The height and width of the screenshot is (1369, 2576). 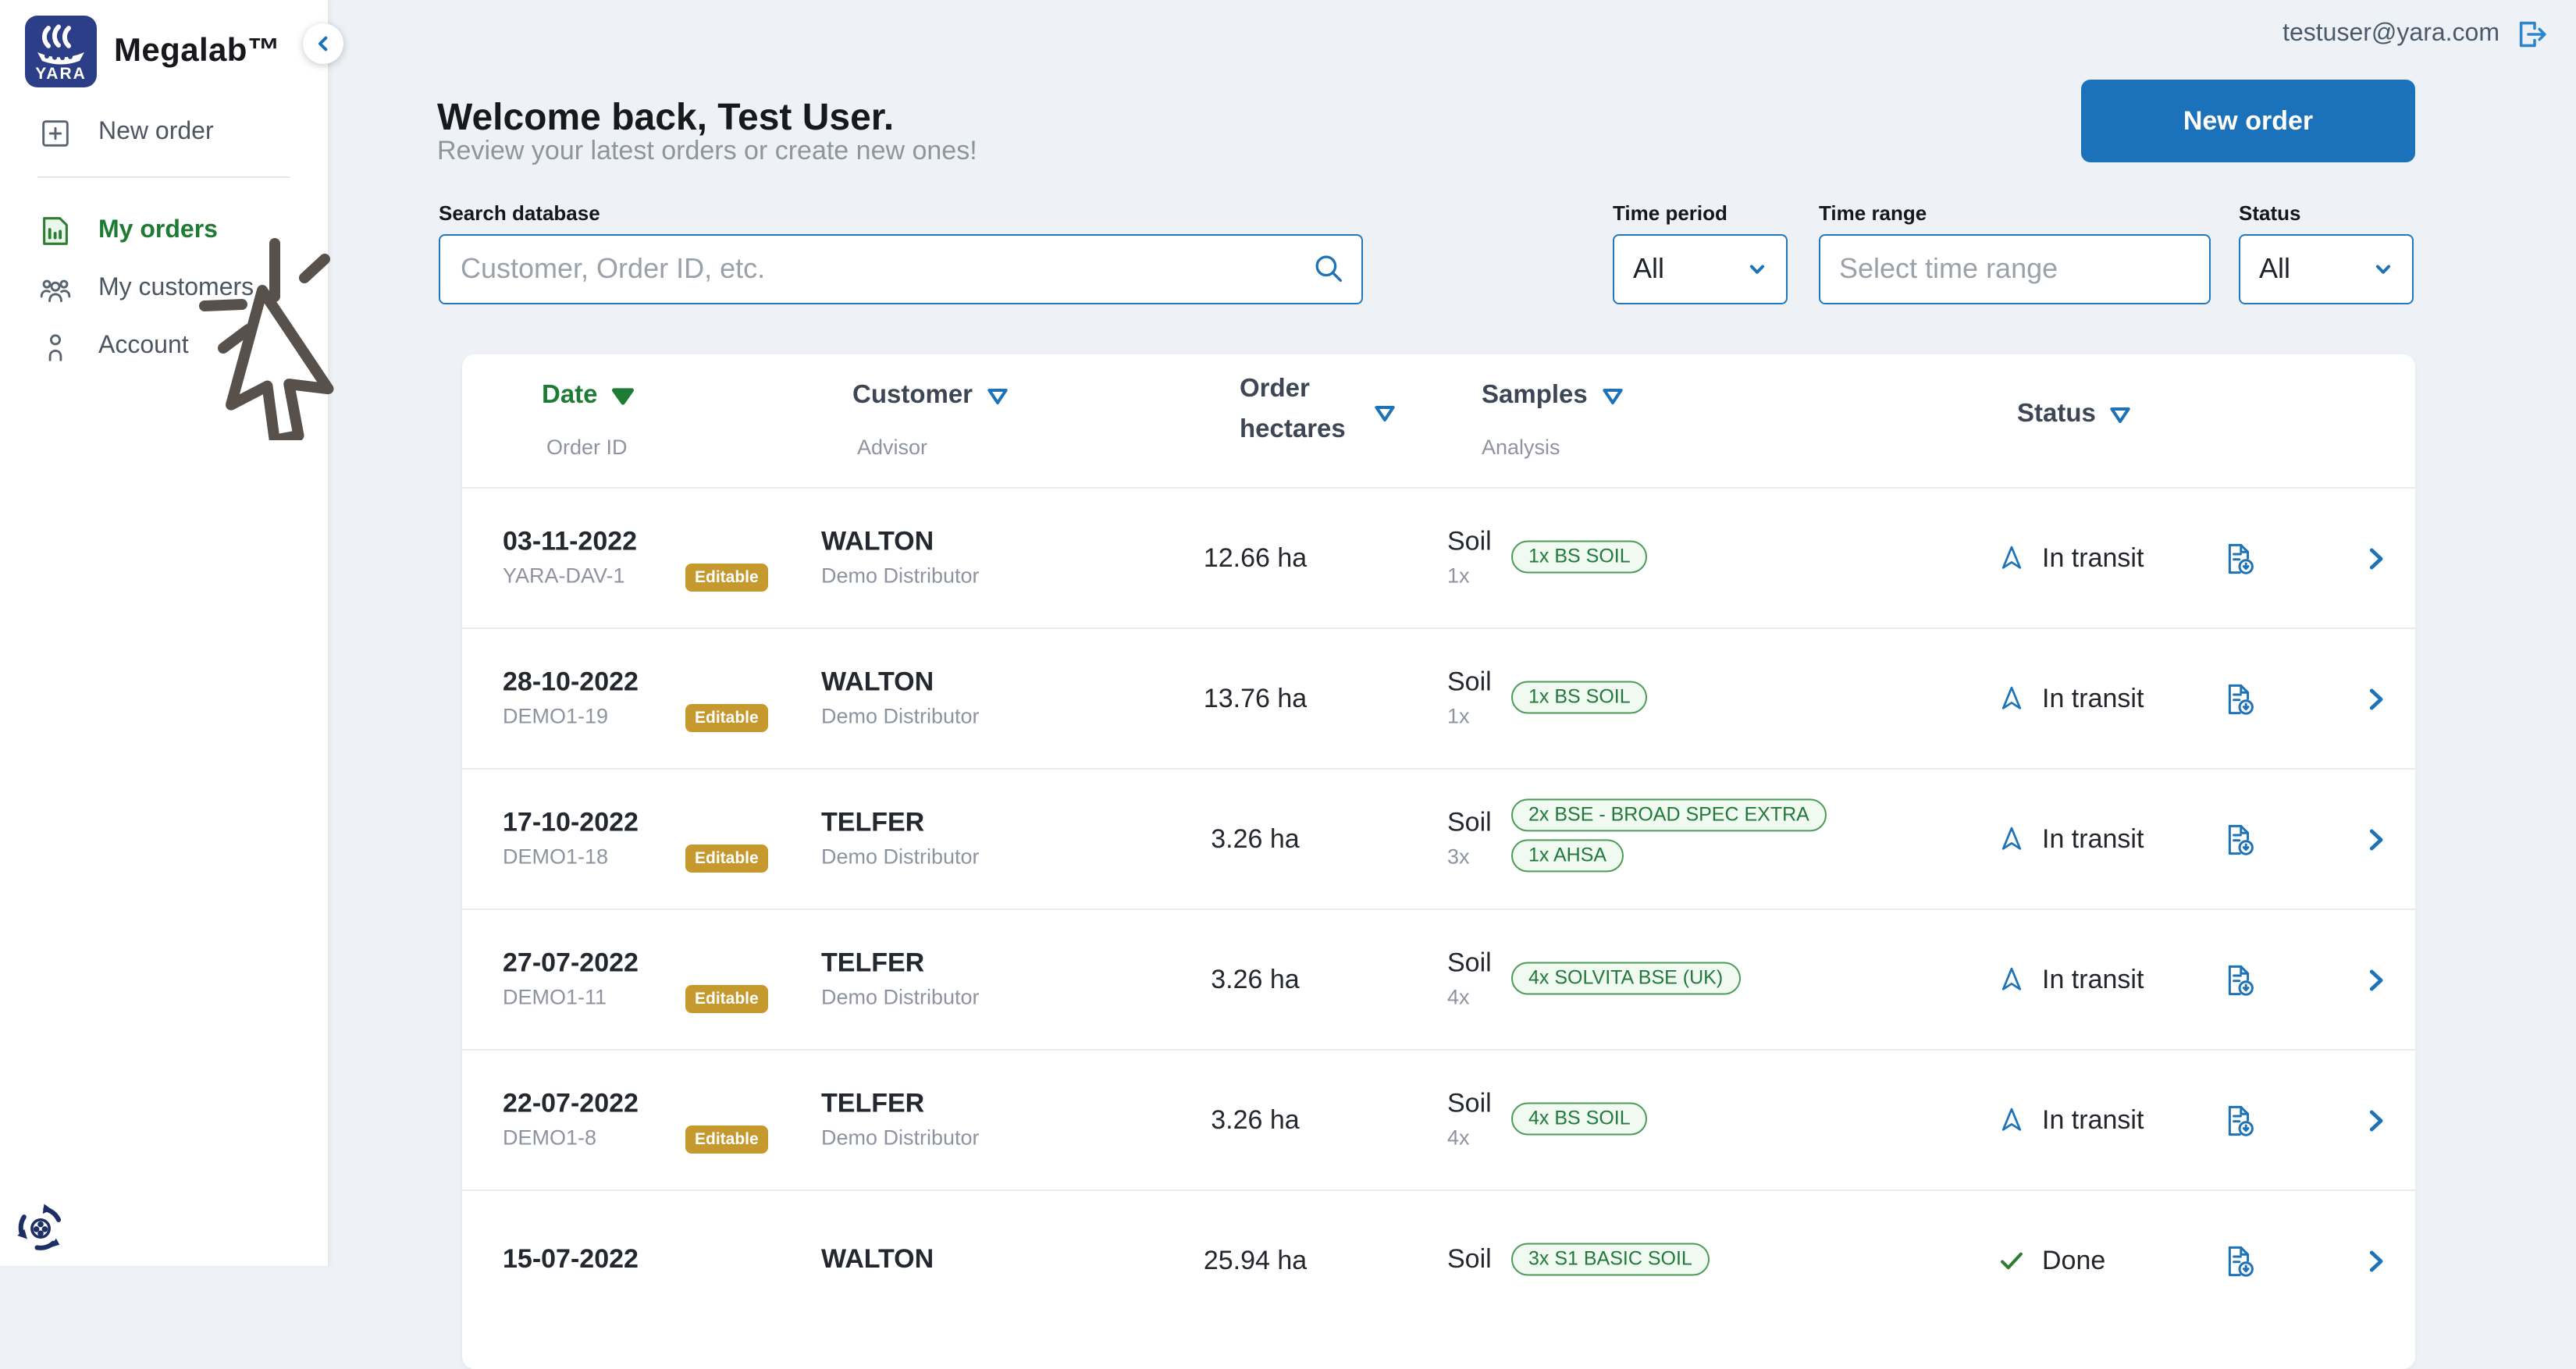 What do you see at coordinates (1255, 1260) in the screenshot?
I see `row-hectares: 25.94 ha` at bounding box center [1255, 1260].